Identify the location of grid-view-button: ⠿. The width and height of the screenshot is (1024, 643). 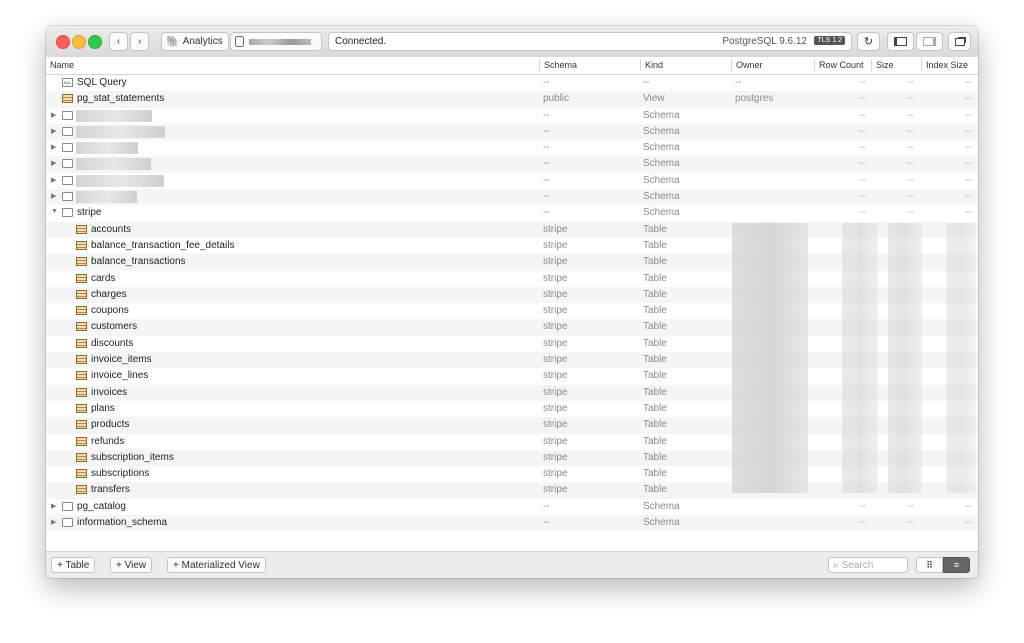
(929, 565).